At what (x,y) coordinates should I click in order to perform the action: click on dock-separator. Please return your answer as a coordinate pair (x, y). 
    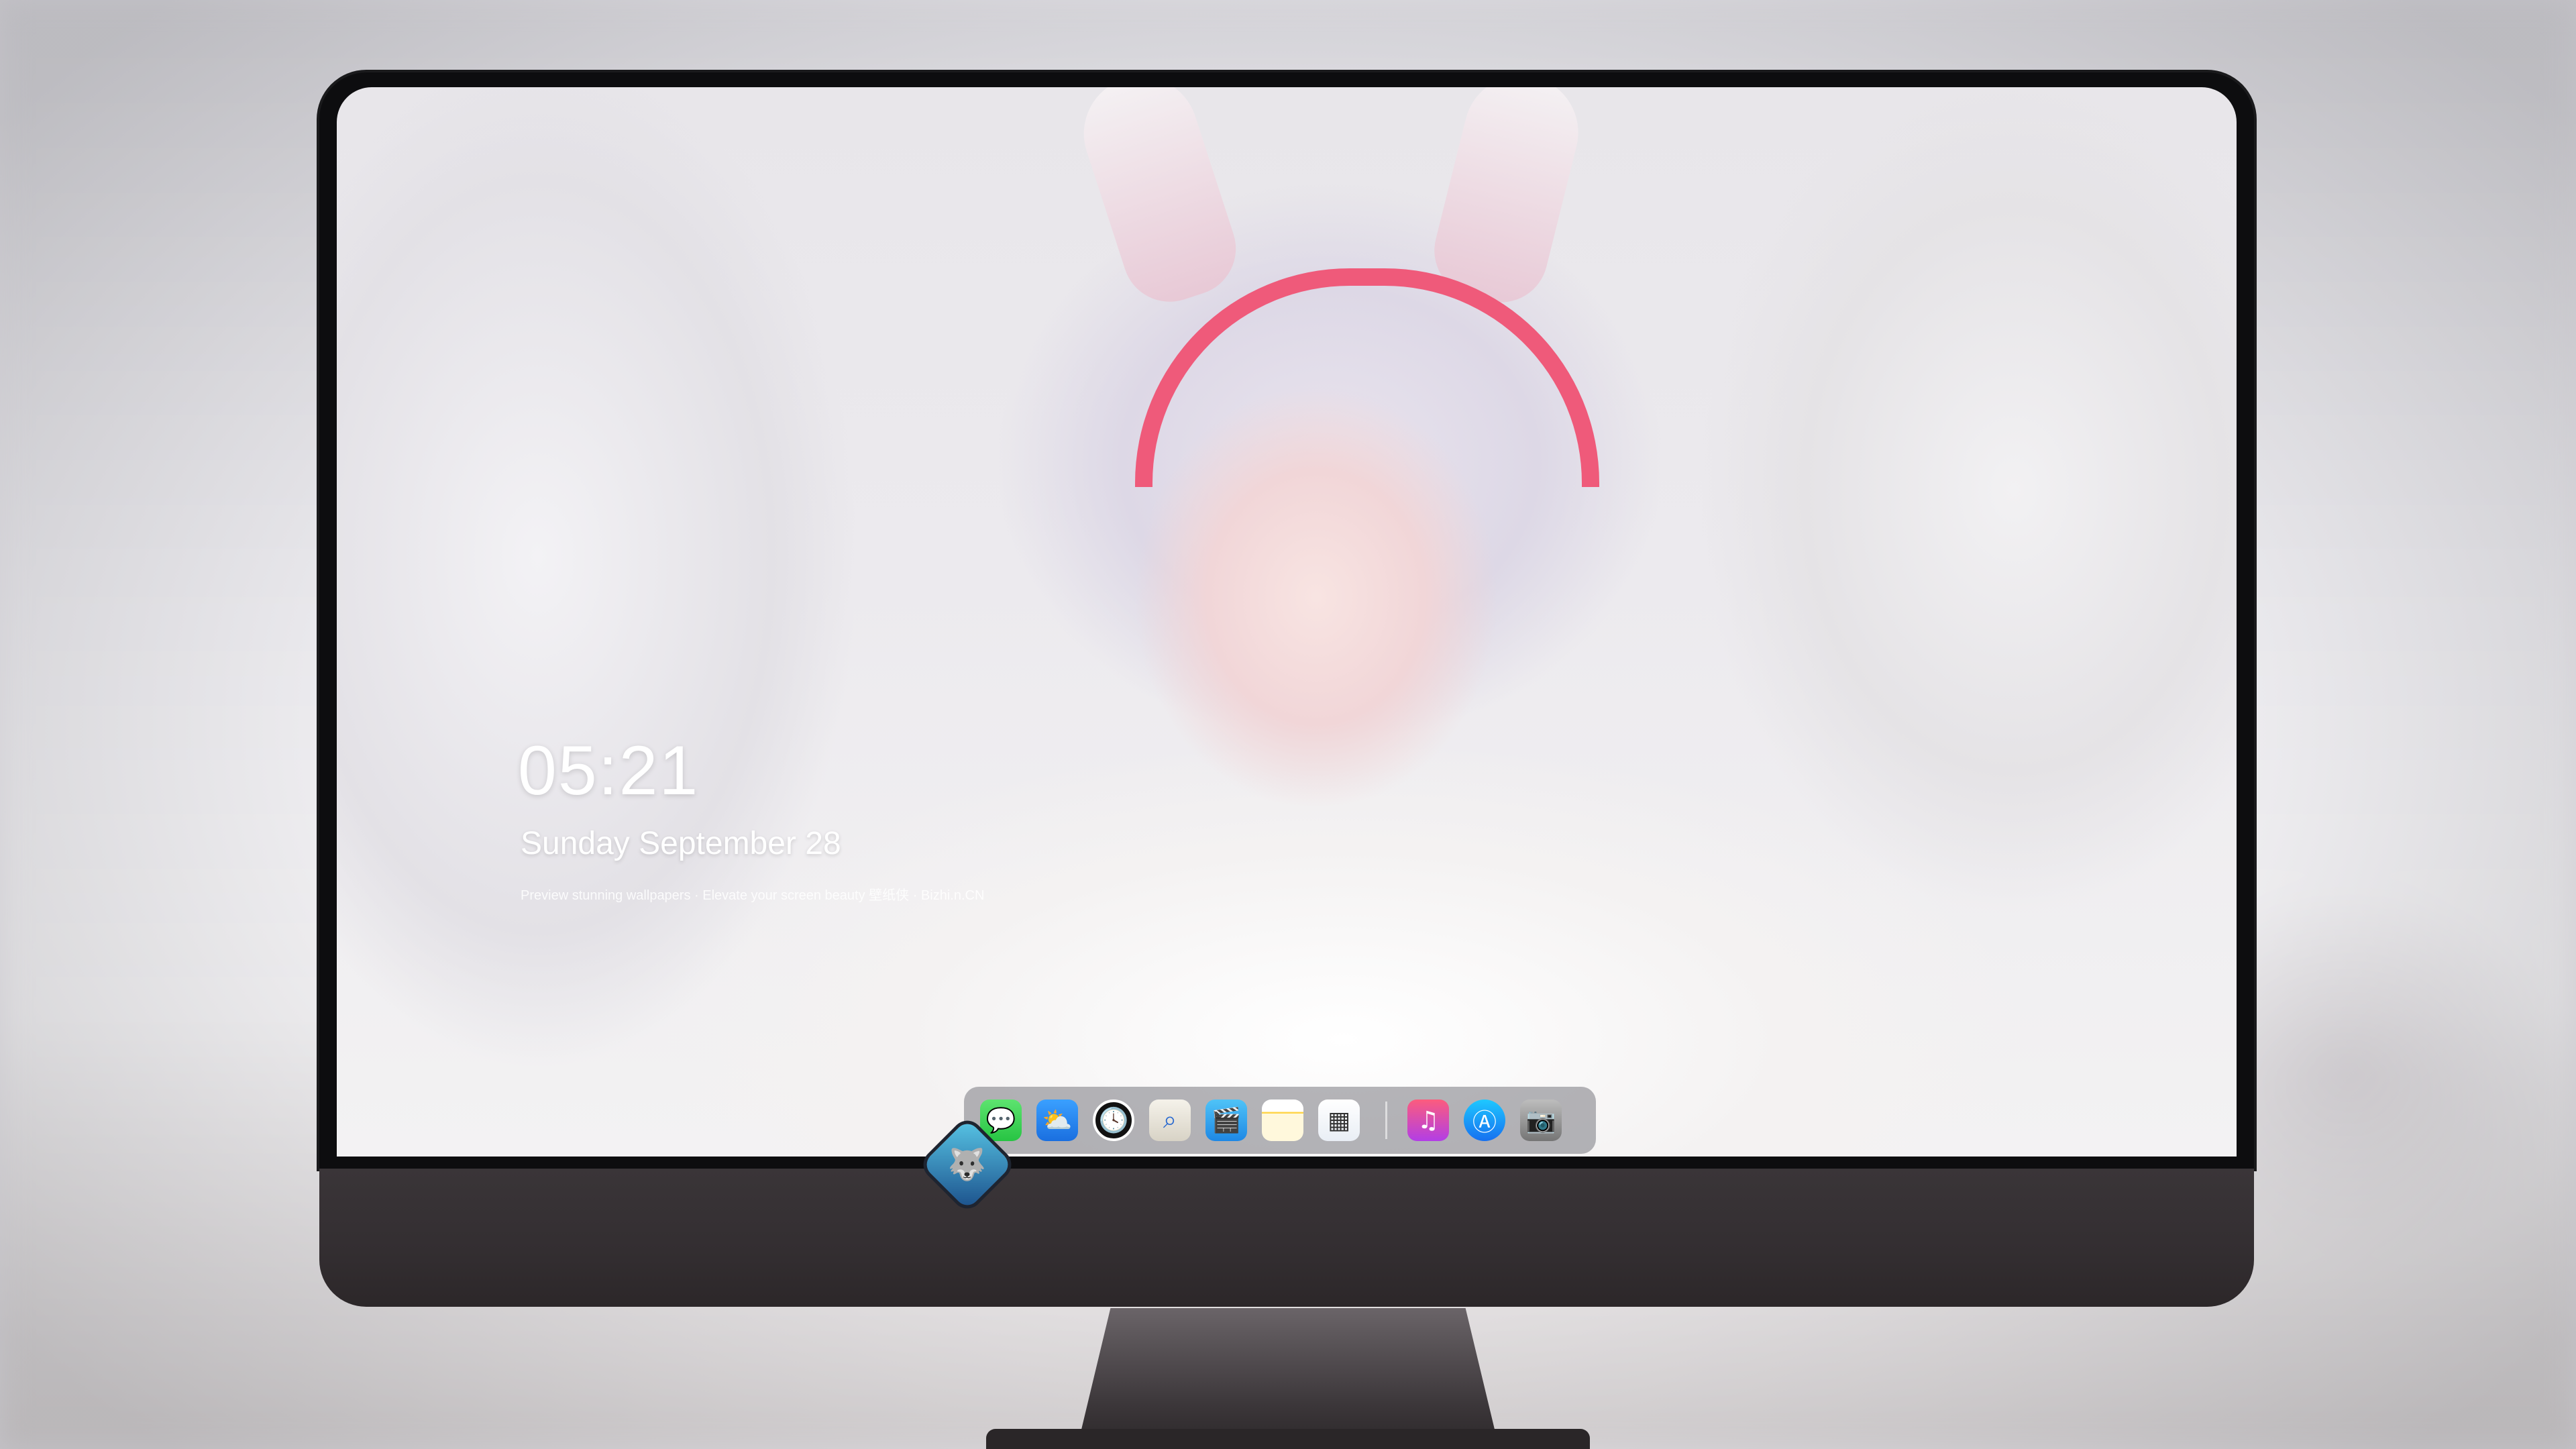
    Looking at the image, I should click on (1386, 1120).